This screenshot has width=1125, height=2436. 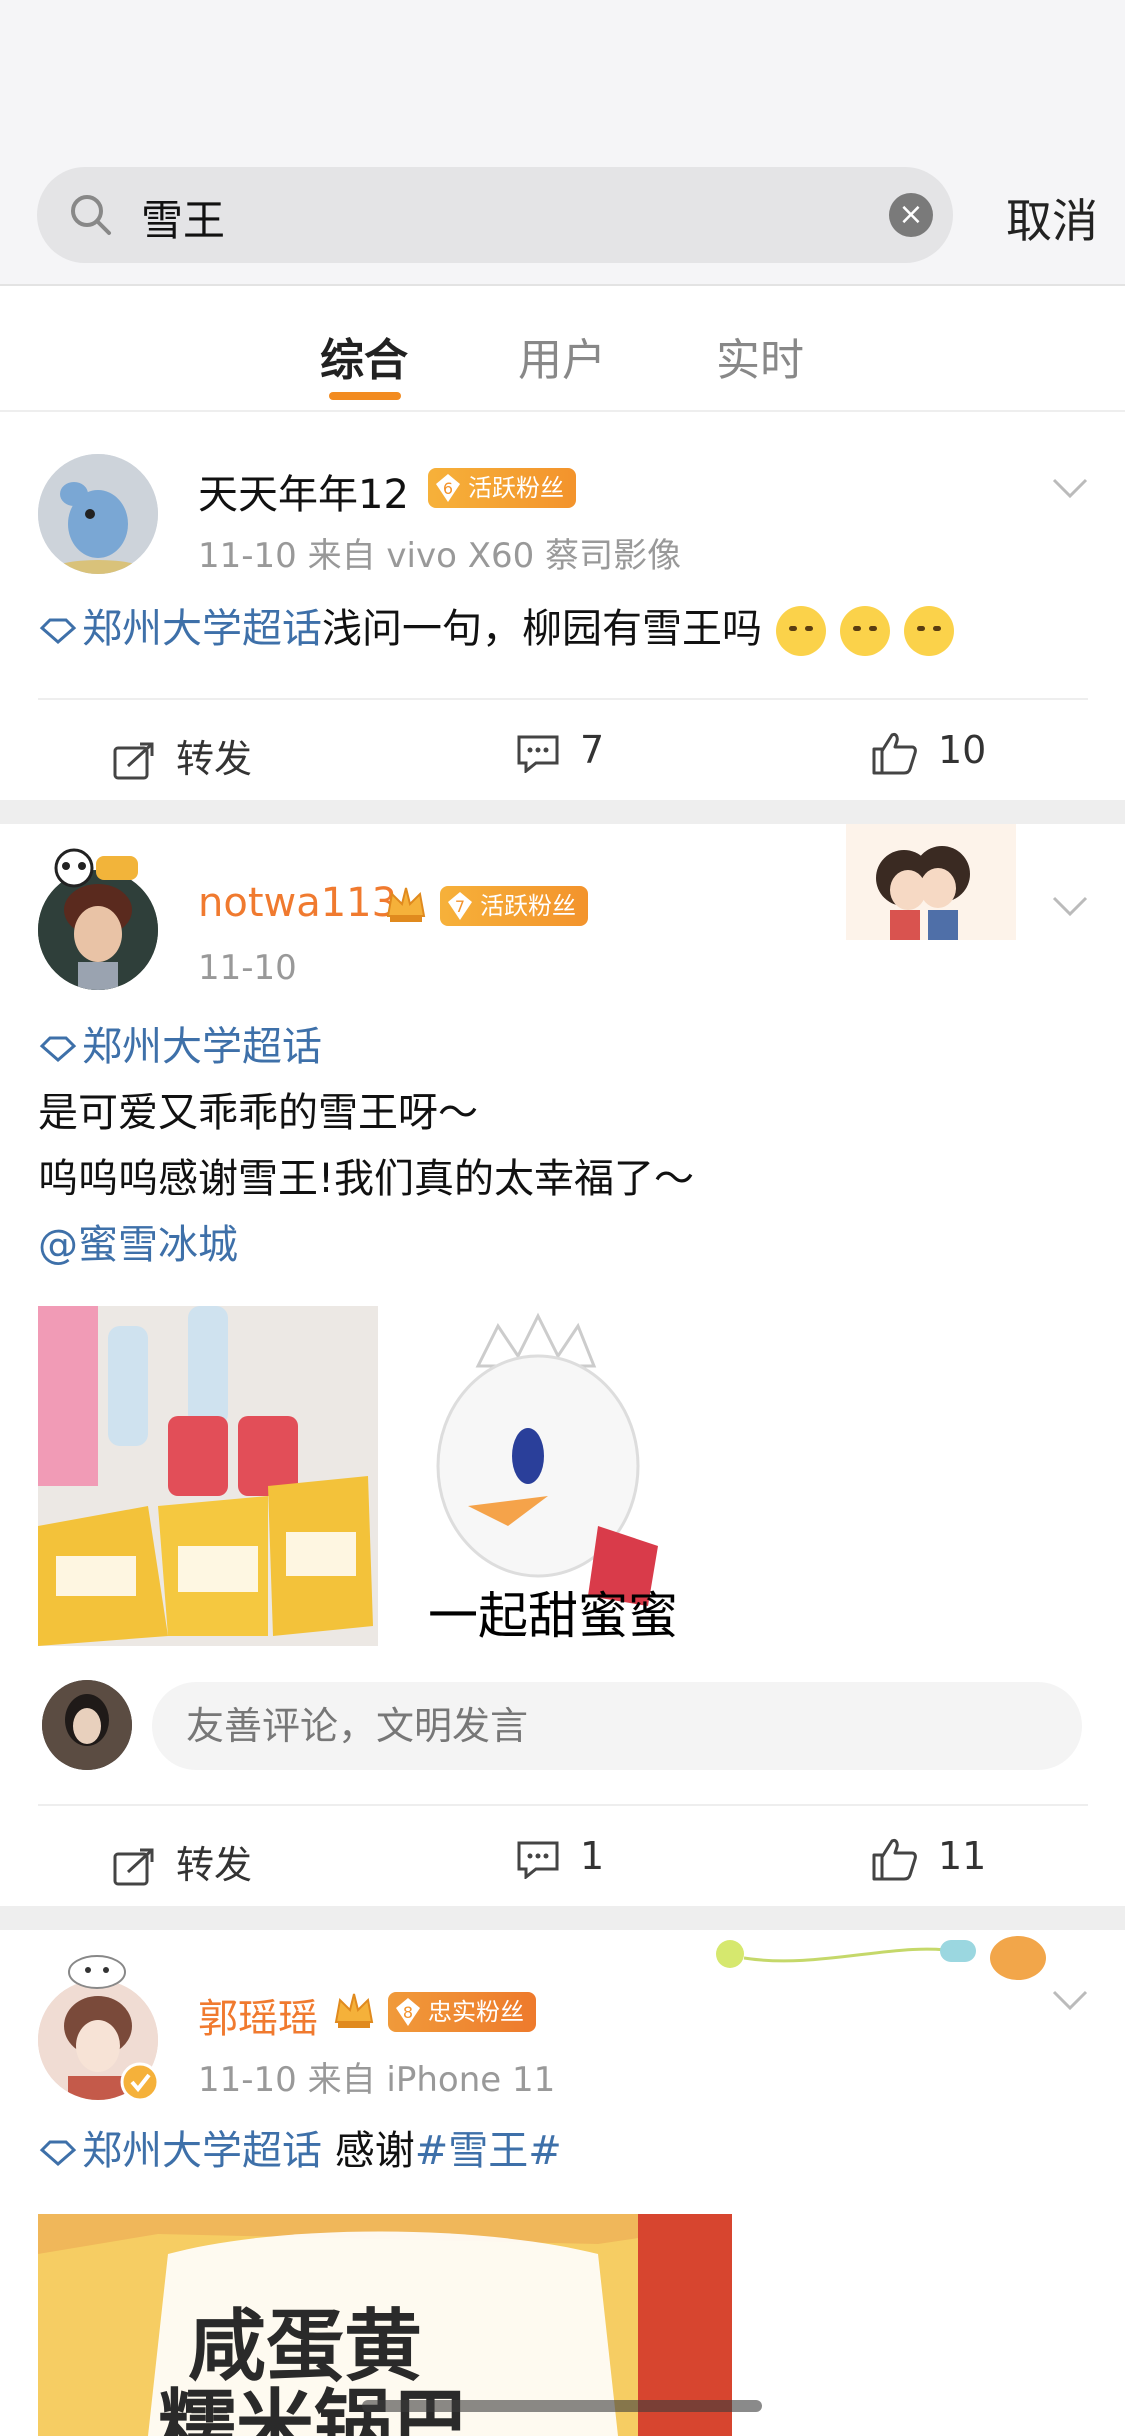 What do you see at coordinates (881, 1958) in the screenshot?
I see `cat-yarn-decoration` at bounding box center [881, 1958].